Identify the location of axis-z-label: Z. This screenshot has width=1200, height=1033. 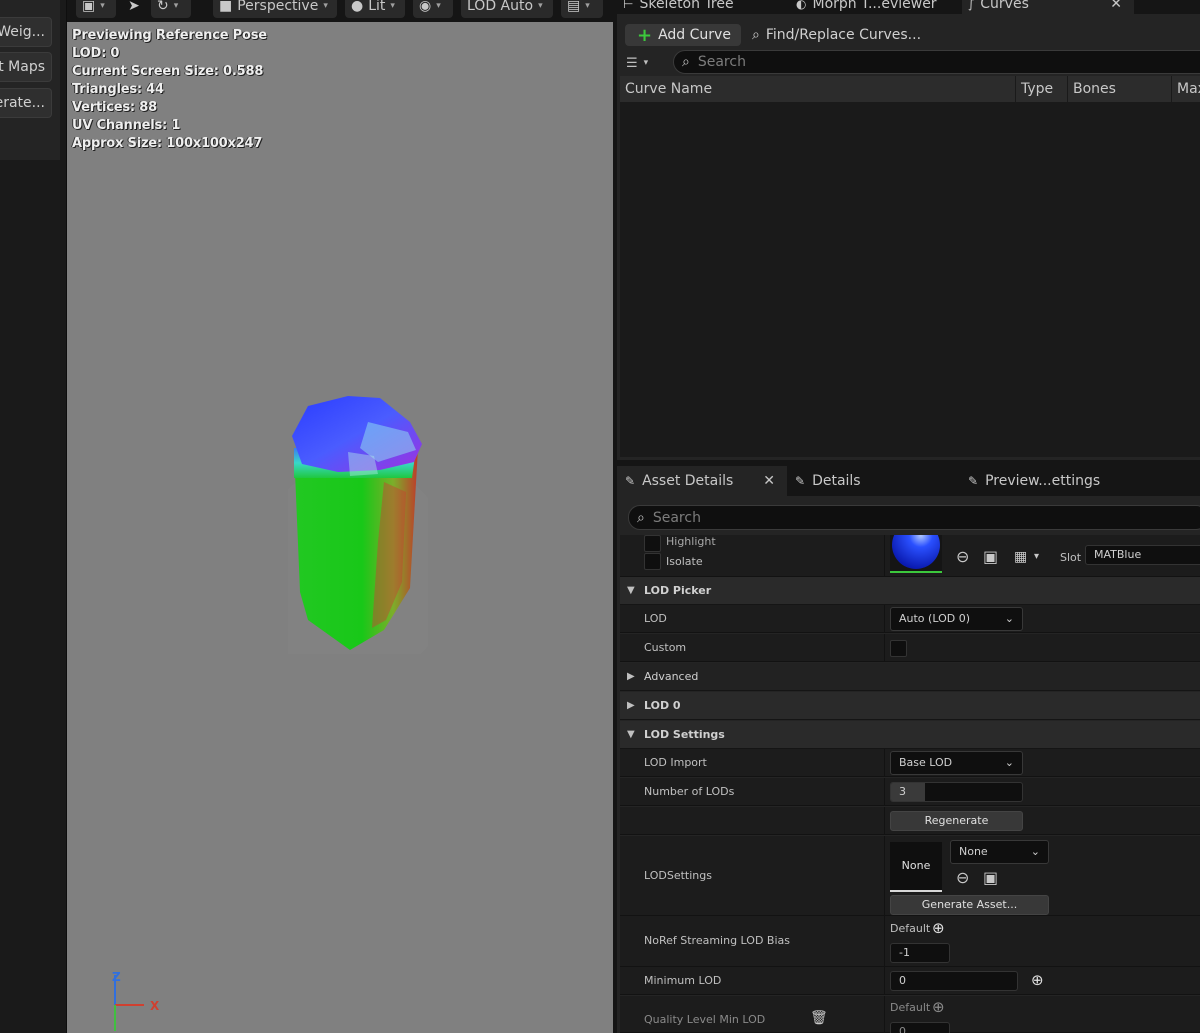
(116, 977).